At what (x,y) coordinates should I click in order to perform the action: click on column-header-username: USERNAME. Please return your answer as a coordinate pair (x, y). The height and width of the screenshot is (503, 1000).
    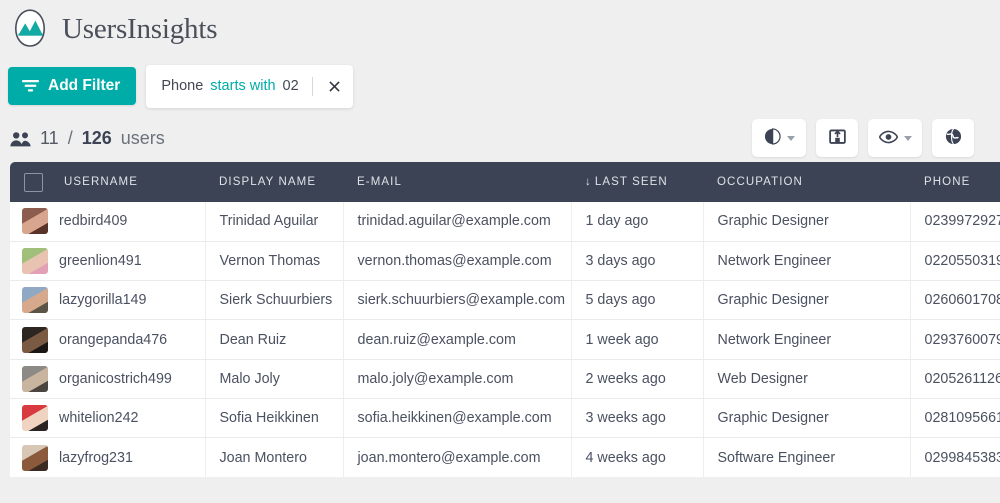
    Looking at the image, I should click on (107, 182).